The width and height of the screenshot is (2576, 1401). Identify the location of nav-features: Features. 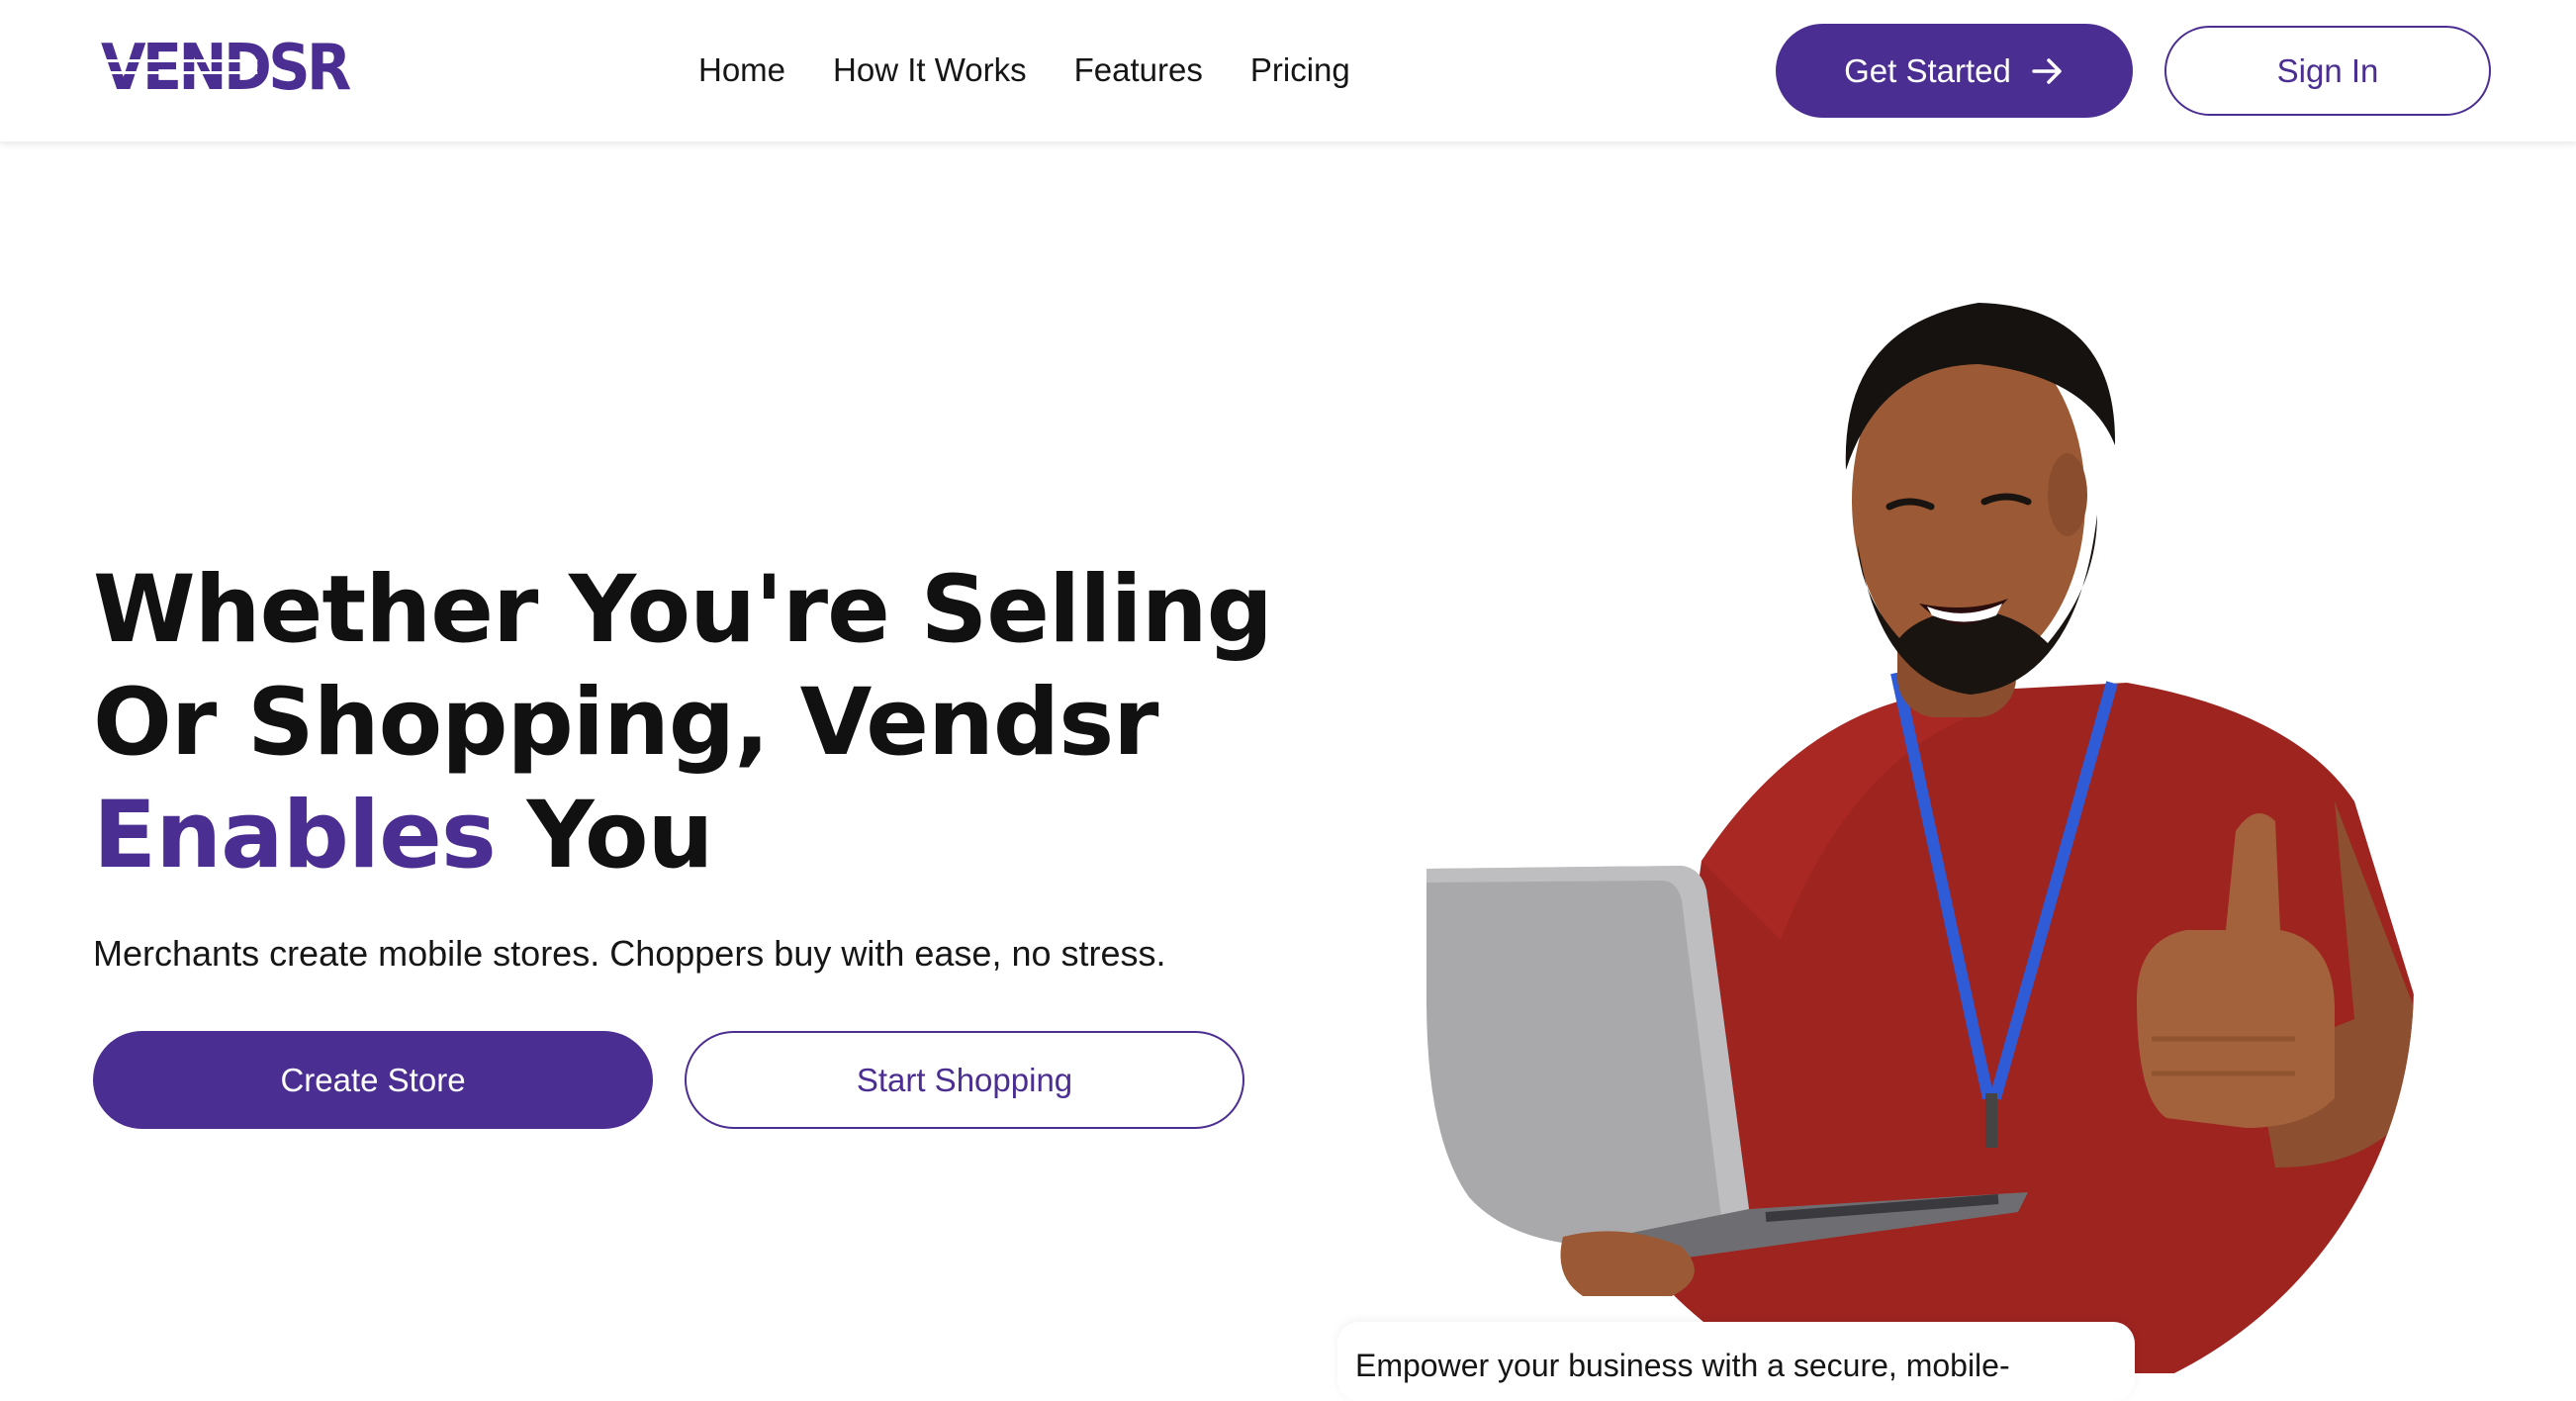
(1138, 70).